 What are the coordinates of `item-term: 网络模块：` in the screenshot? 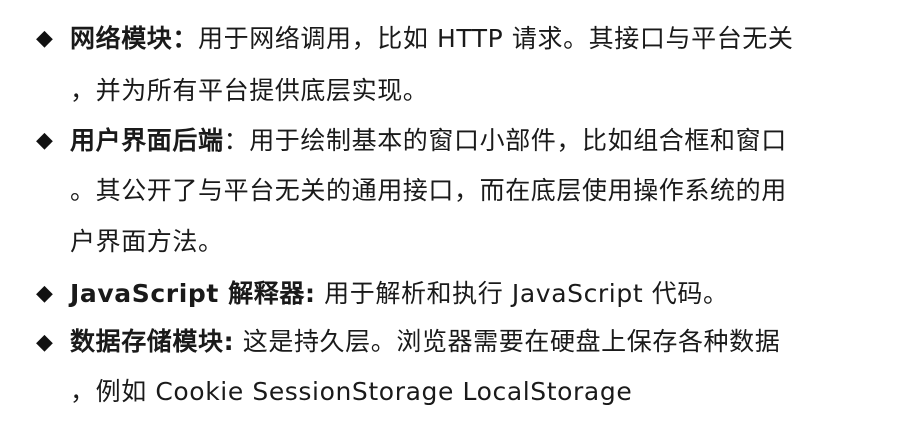 It's located at (134, 38).